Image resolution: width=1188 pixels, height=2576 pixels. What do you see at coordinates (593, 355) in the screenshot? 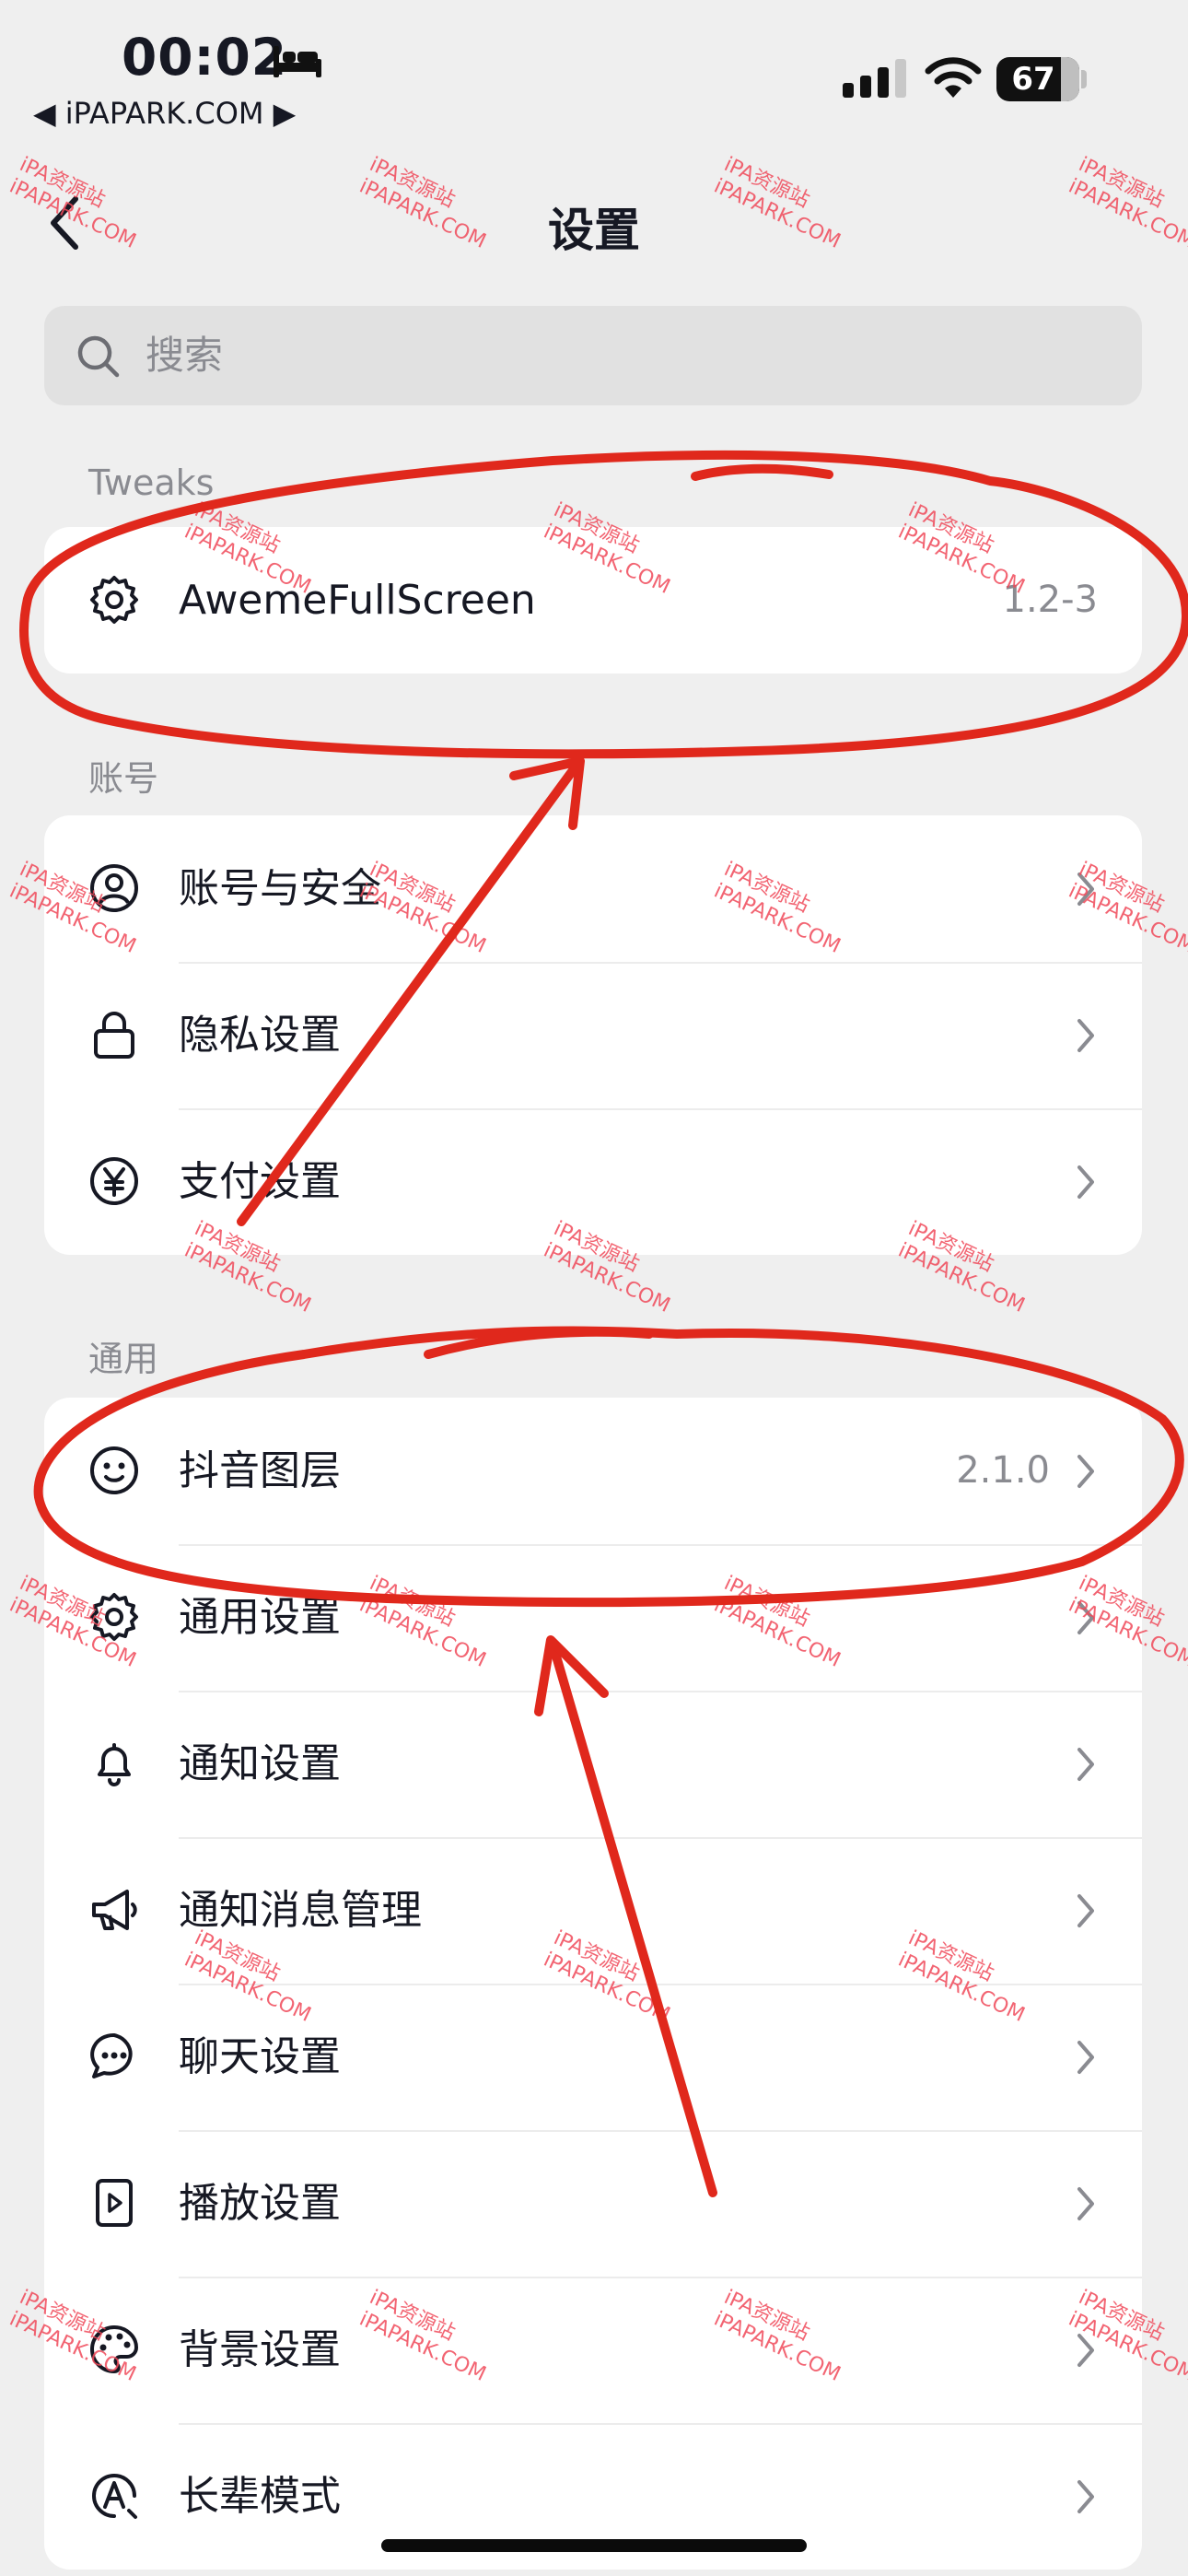
I see `search-input: 搜索` at bounding box center [593, 355].